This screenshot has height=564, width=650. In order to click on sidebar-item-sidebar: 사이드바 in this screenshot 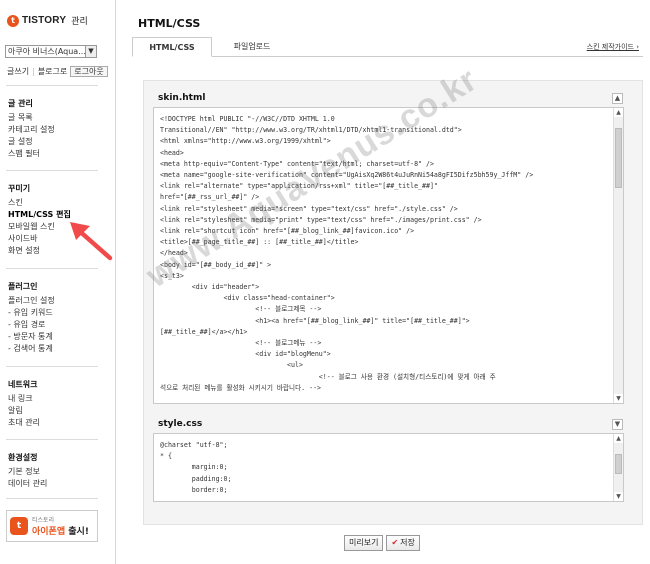, I will do `click(39, 239)`.